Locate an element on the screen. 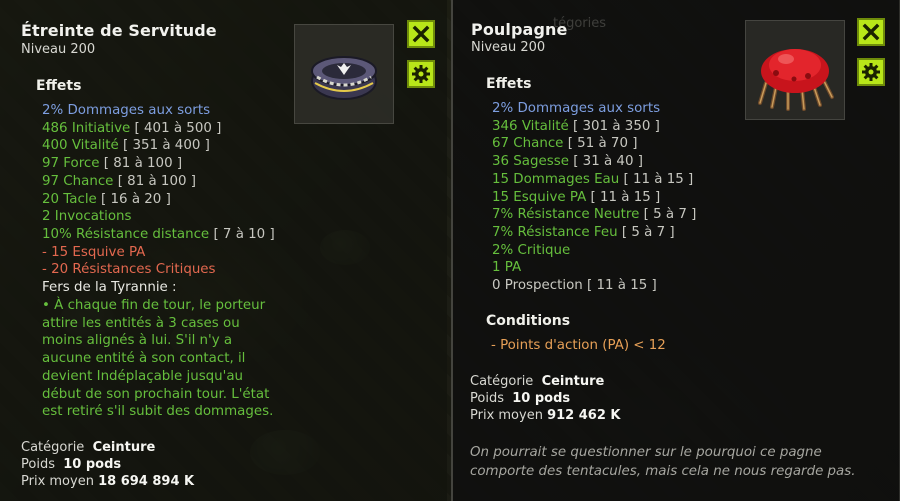 The width and height of the screenshot is (900, 501). price-value: 912 462 K is located at coordinates (584, 415).